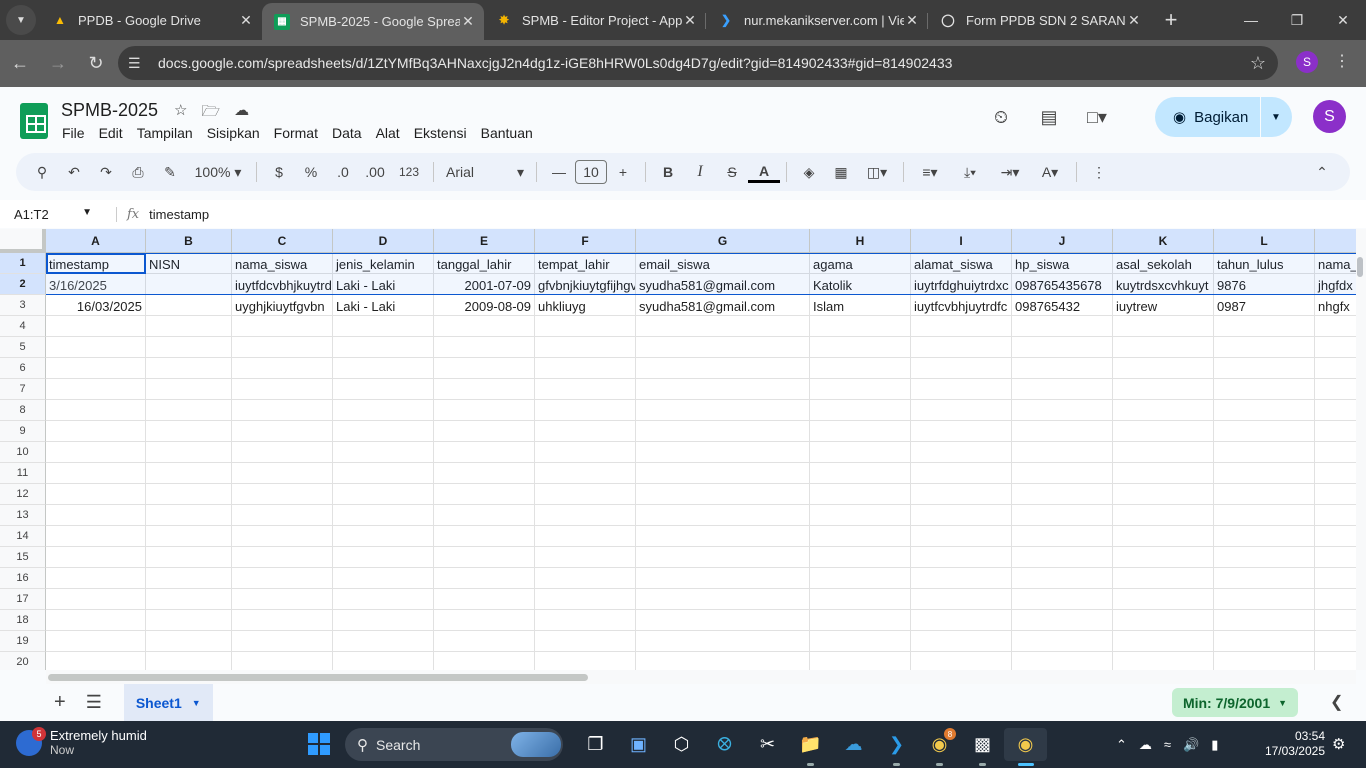 This screenshot has width=1366, height=768. Describe the element at coordinates (454, 744) in the screenshot. I see `taskbar-search: ⚲ Search` at that location.